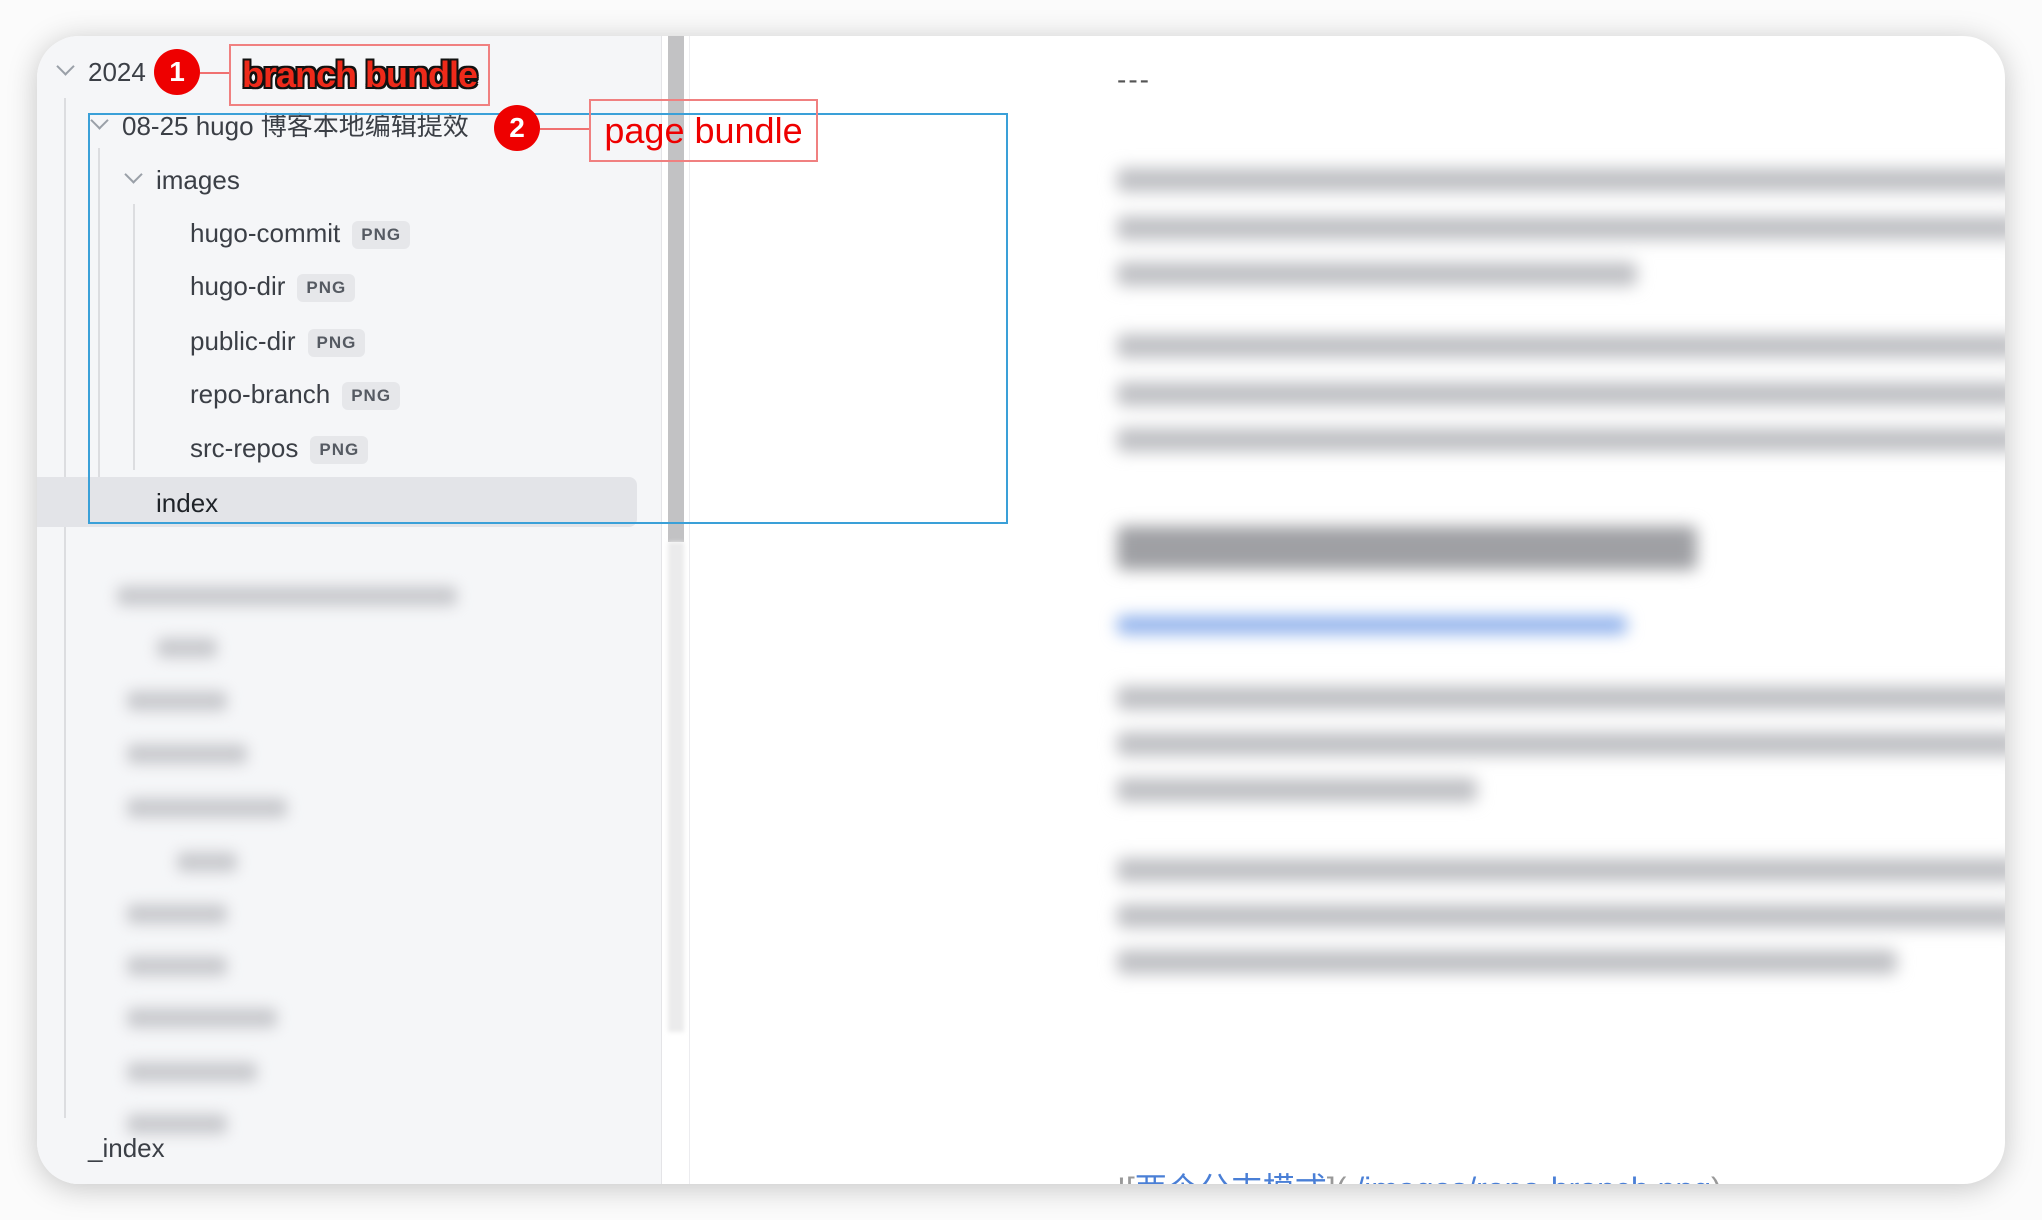 The image size is (2042, 1220). What do you see at coordinates (1231, 1177) in the screenshot?
I see `image-alt-text: 两个分支模式` at bounding box center [1231, 1177].